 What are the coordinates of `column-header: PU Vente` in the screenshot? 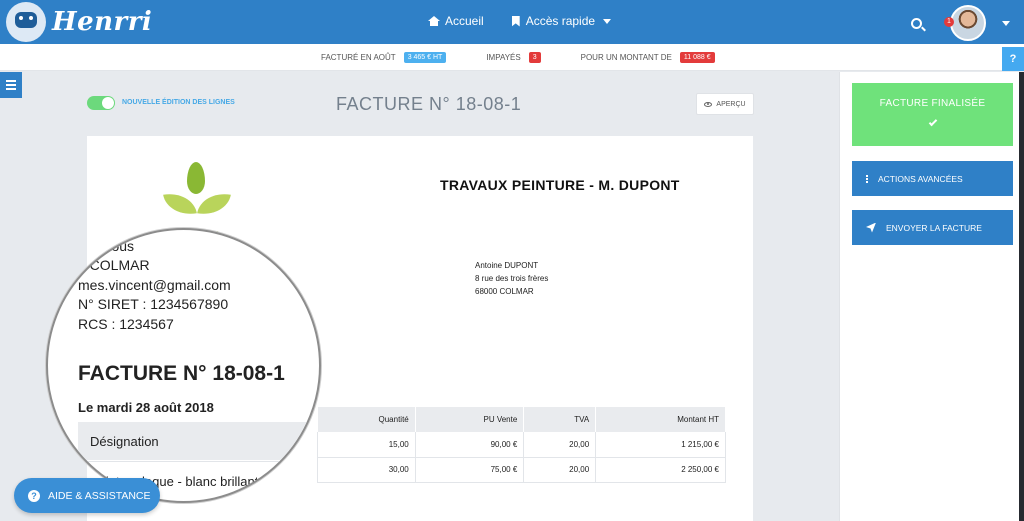 It's located at (470, 419).